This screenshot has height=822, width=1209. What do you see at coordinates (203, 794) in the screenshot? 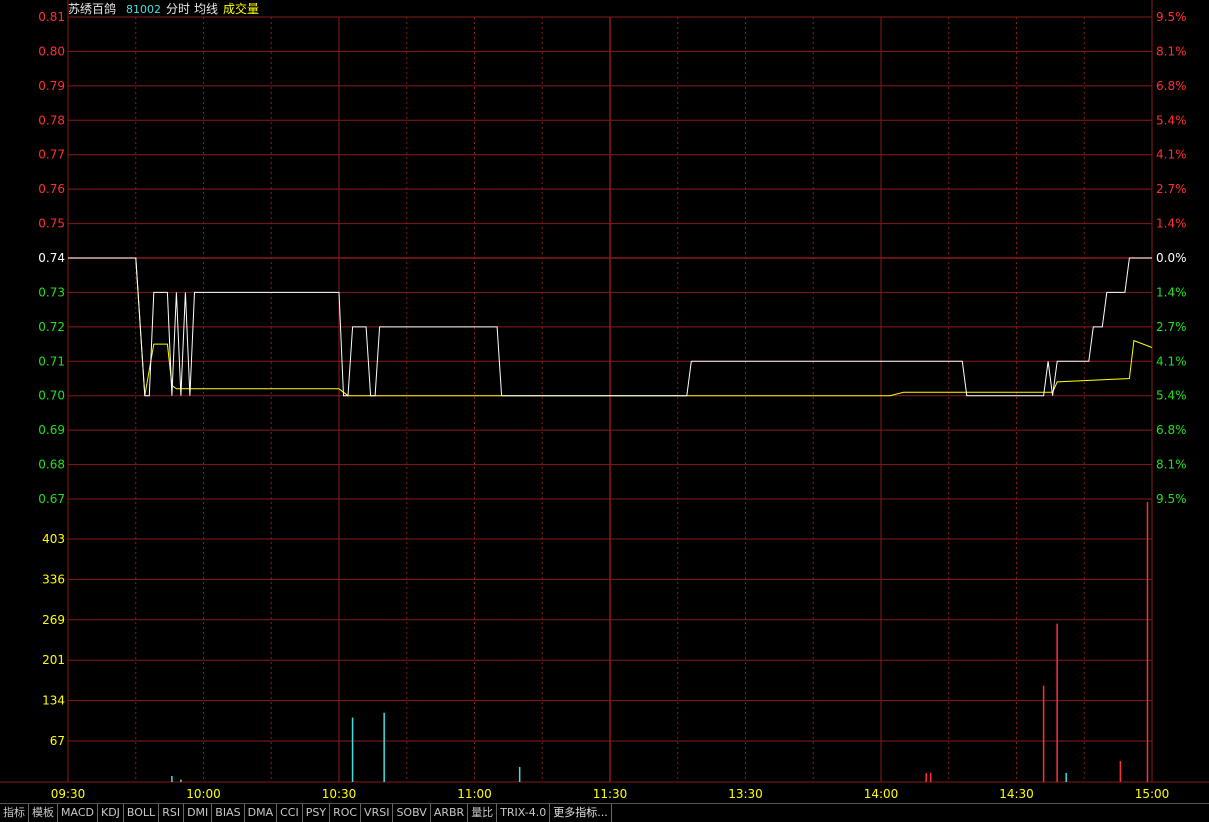
I see `time-tick-label: 10:00` at bounding box center [203, 794].